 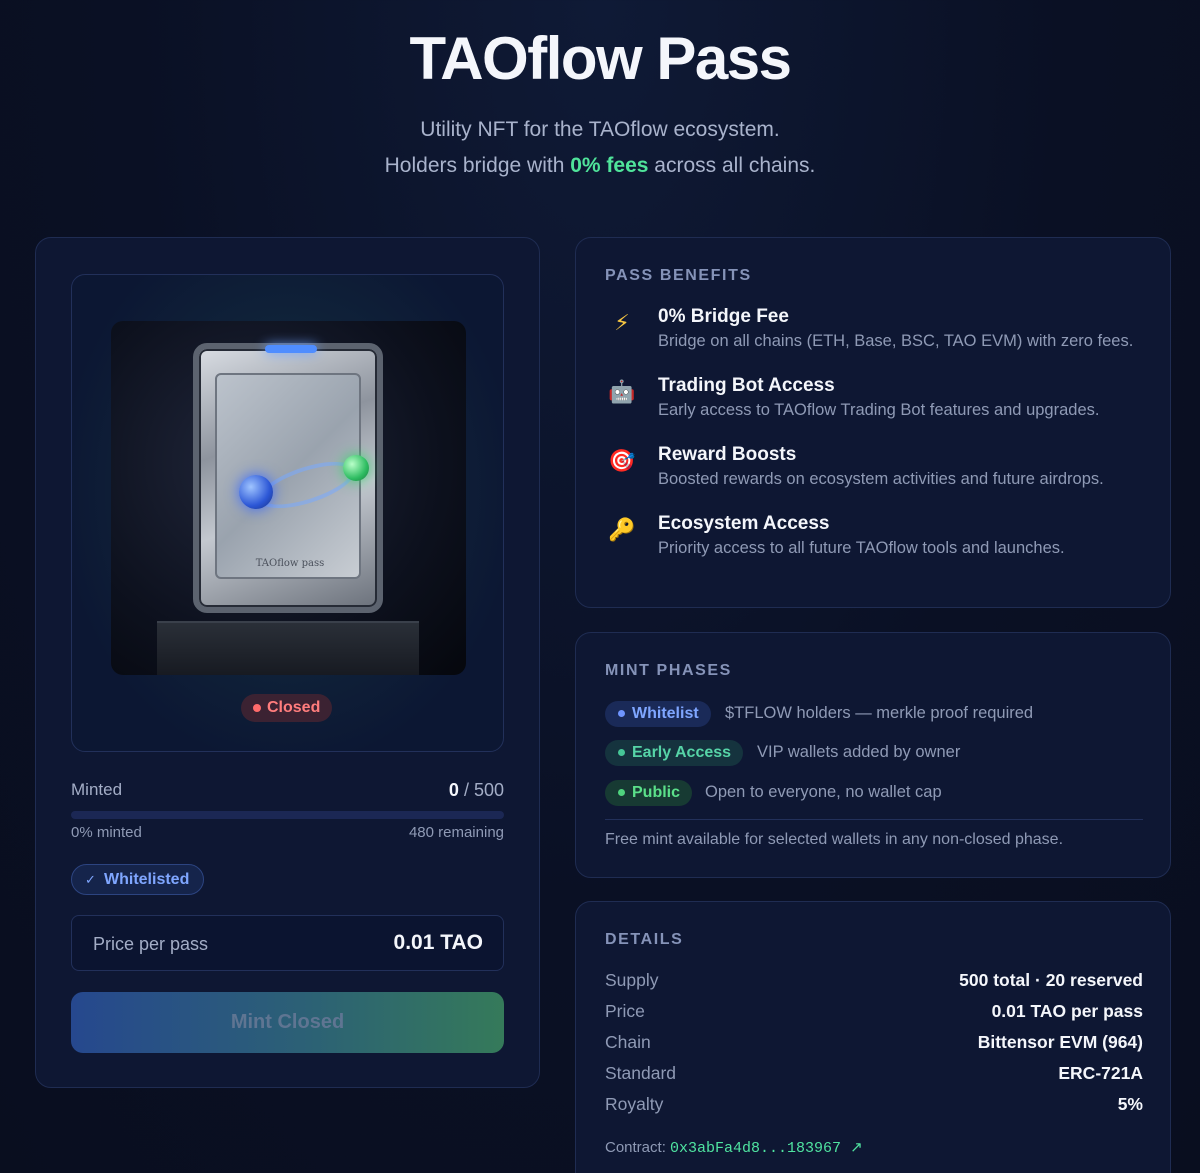 I want to click on whitelisted-badge: ✓ Whitelisted, so click(x=138, y=879).